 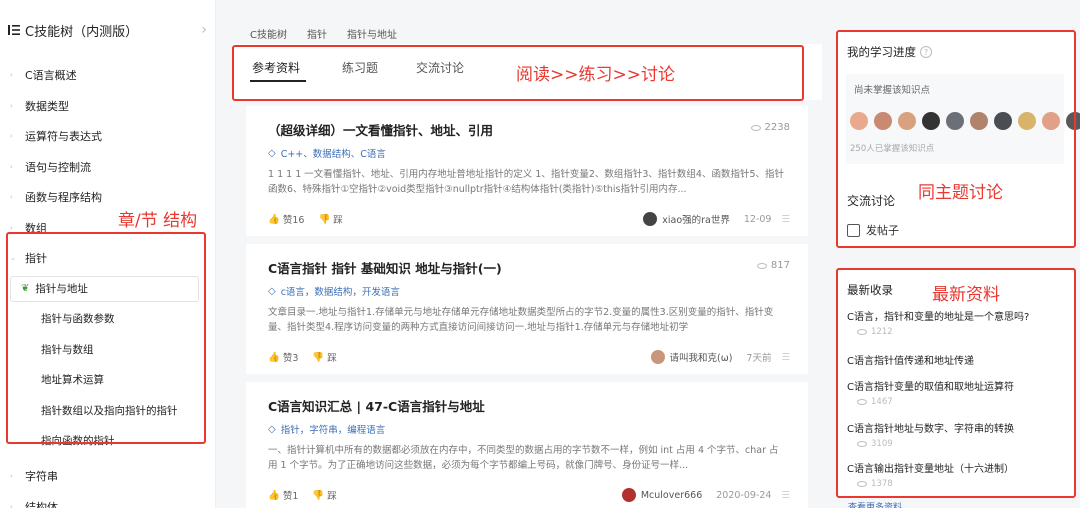 What do you see at coordinates (107, 167) in the screenshot?
I see `sidebar-item: › 语句与控制流` at bounding box center [107, 167].